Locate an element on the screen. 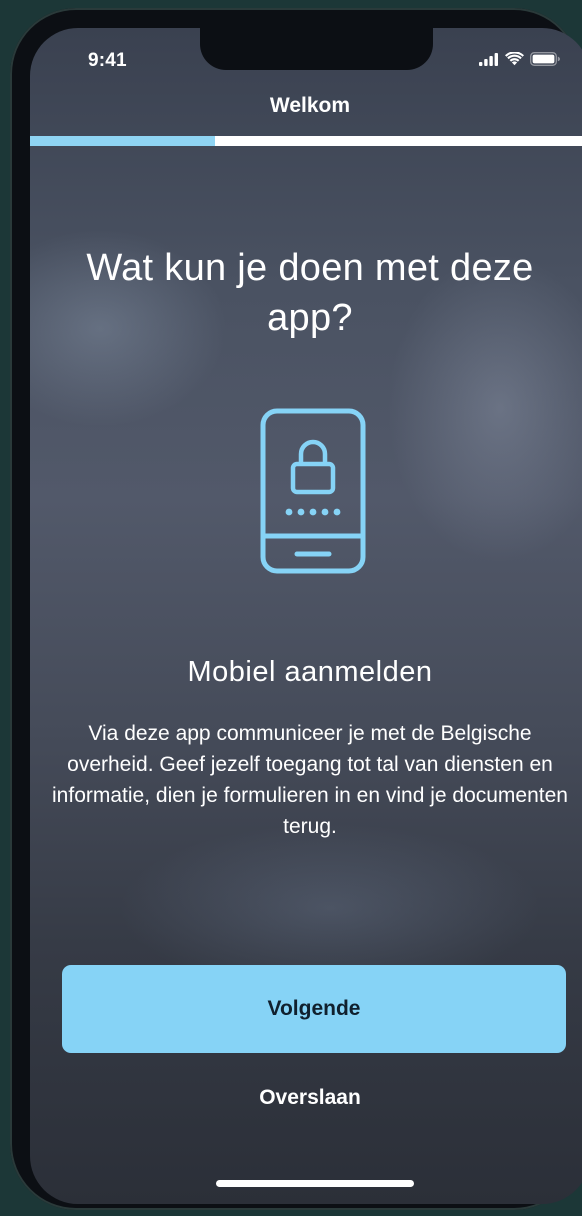 The width and height of the screenshot is (582, 1216). status-icons is located at coordinates (519, 59).